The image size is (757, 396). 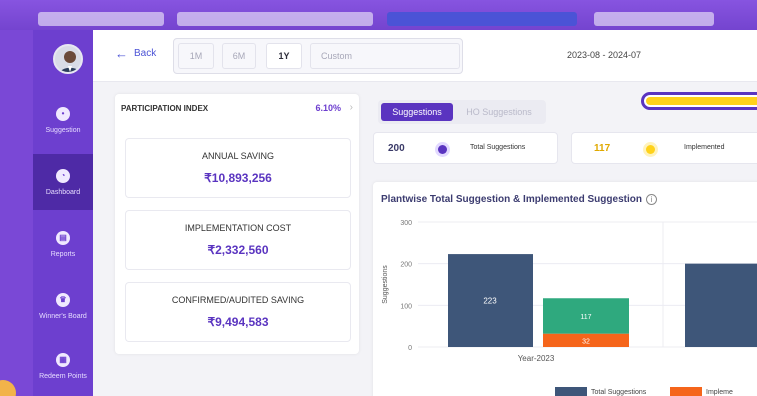 What do you see at coordinates (238, 322) in the screenshot?
I see `metric-value: ₹9,494,583` at bounding box center [238, 322].